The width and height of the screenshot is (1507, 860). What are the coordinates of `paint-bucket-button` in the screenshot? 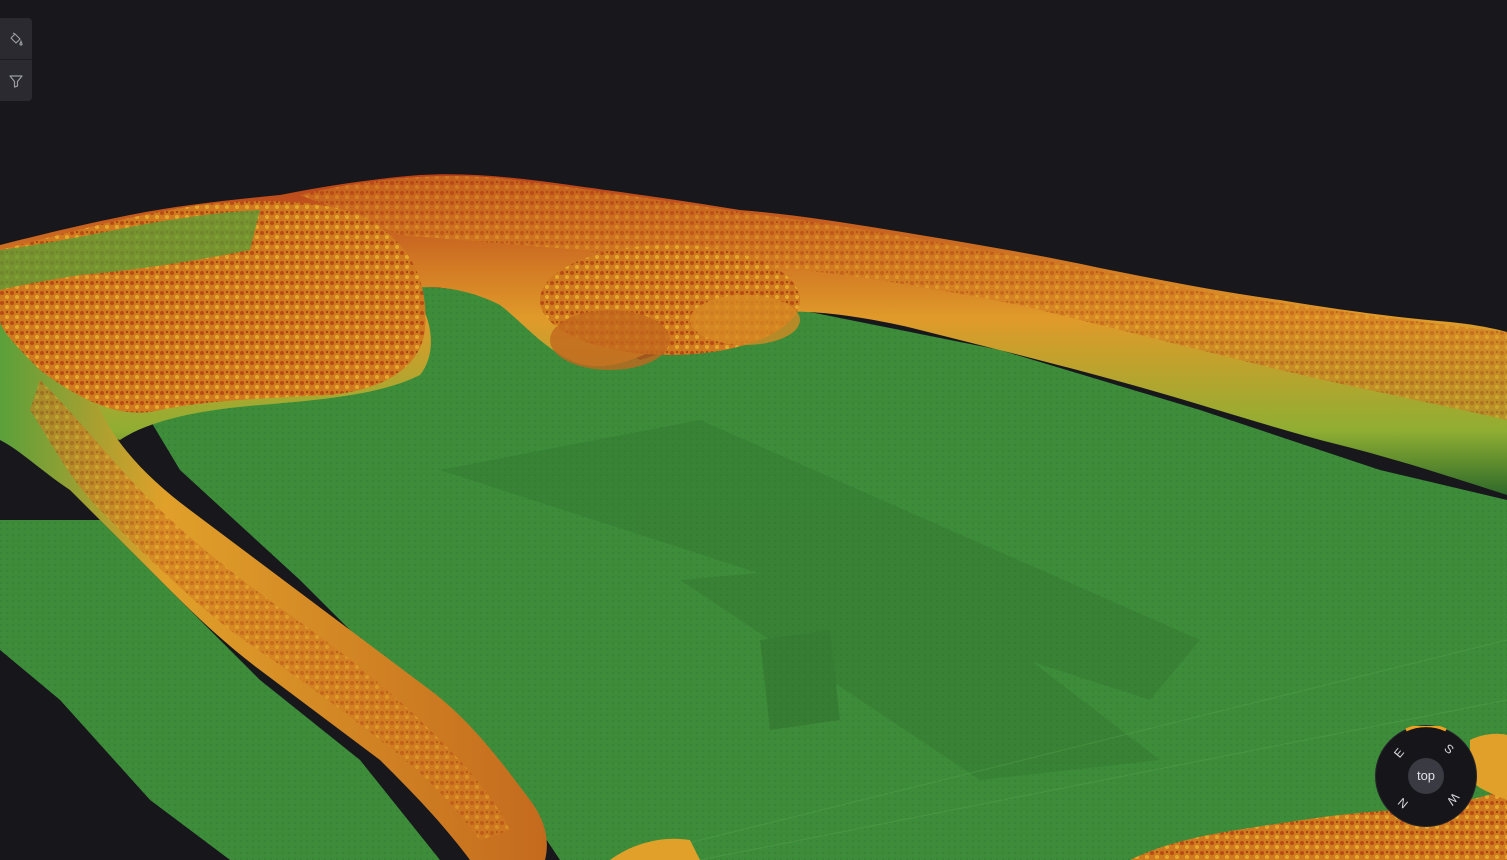 It's located at (16, 38).